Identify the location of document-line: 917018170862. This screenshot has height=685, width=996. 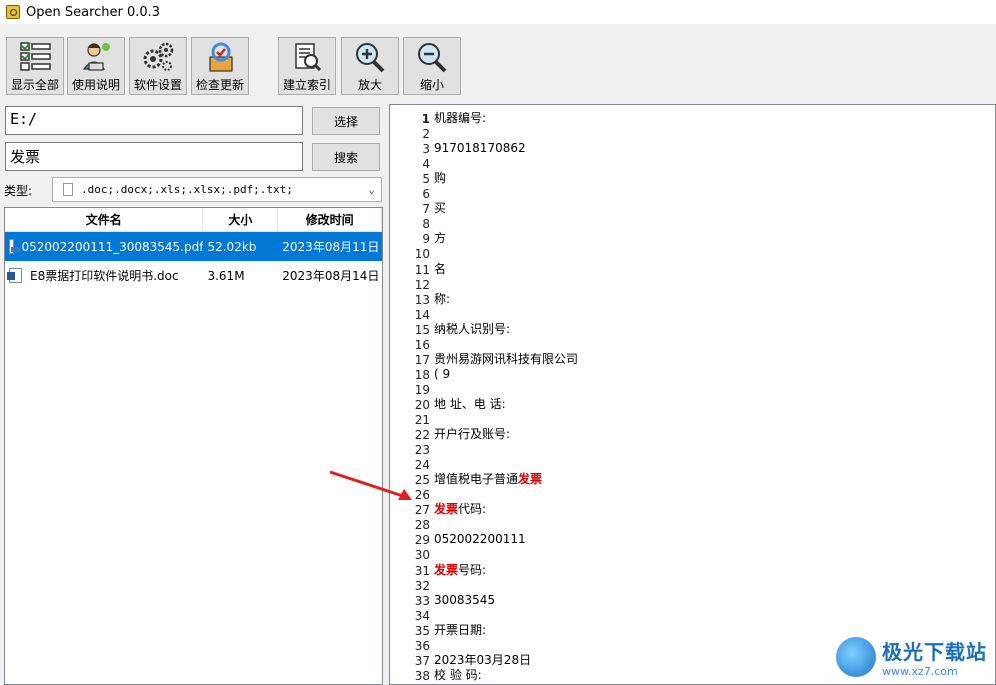
(480, 148).